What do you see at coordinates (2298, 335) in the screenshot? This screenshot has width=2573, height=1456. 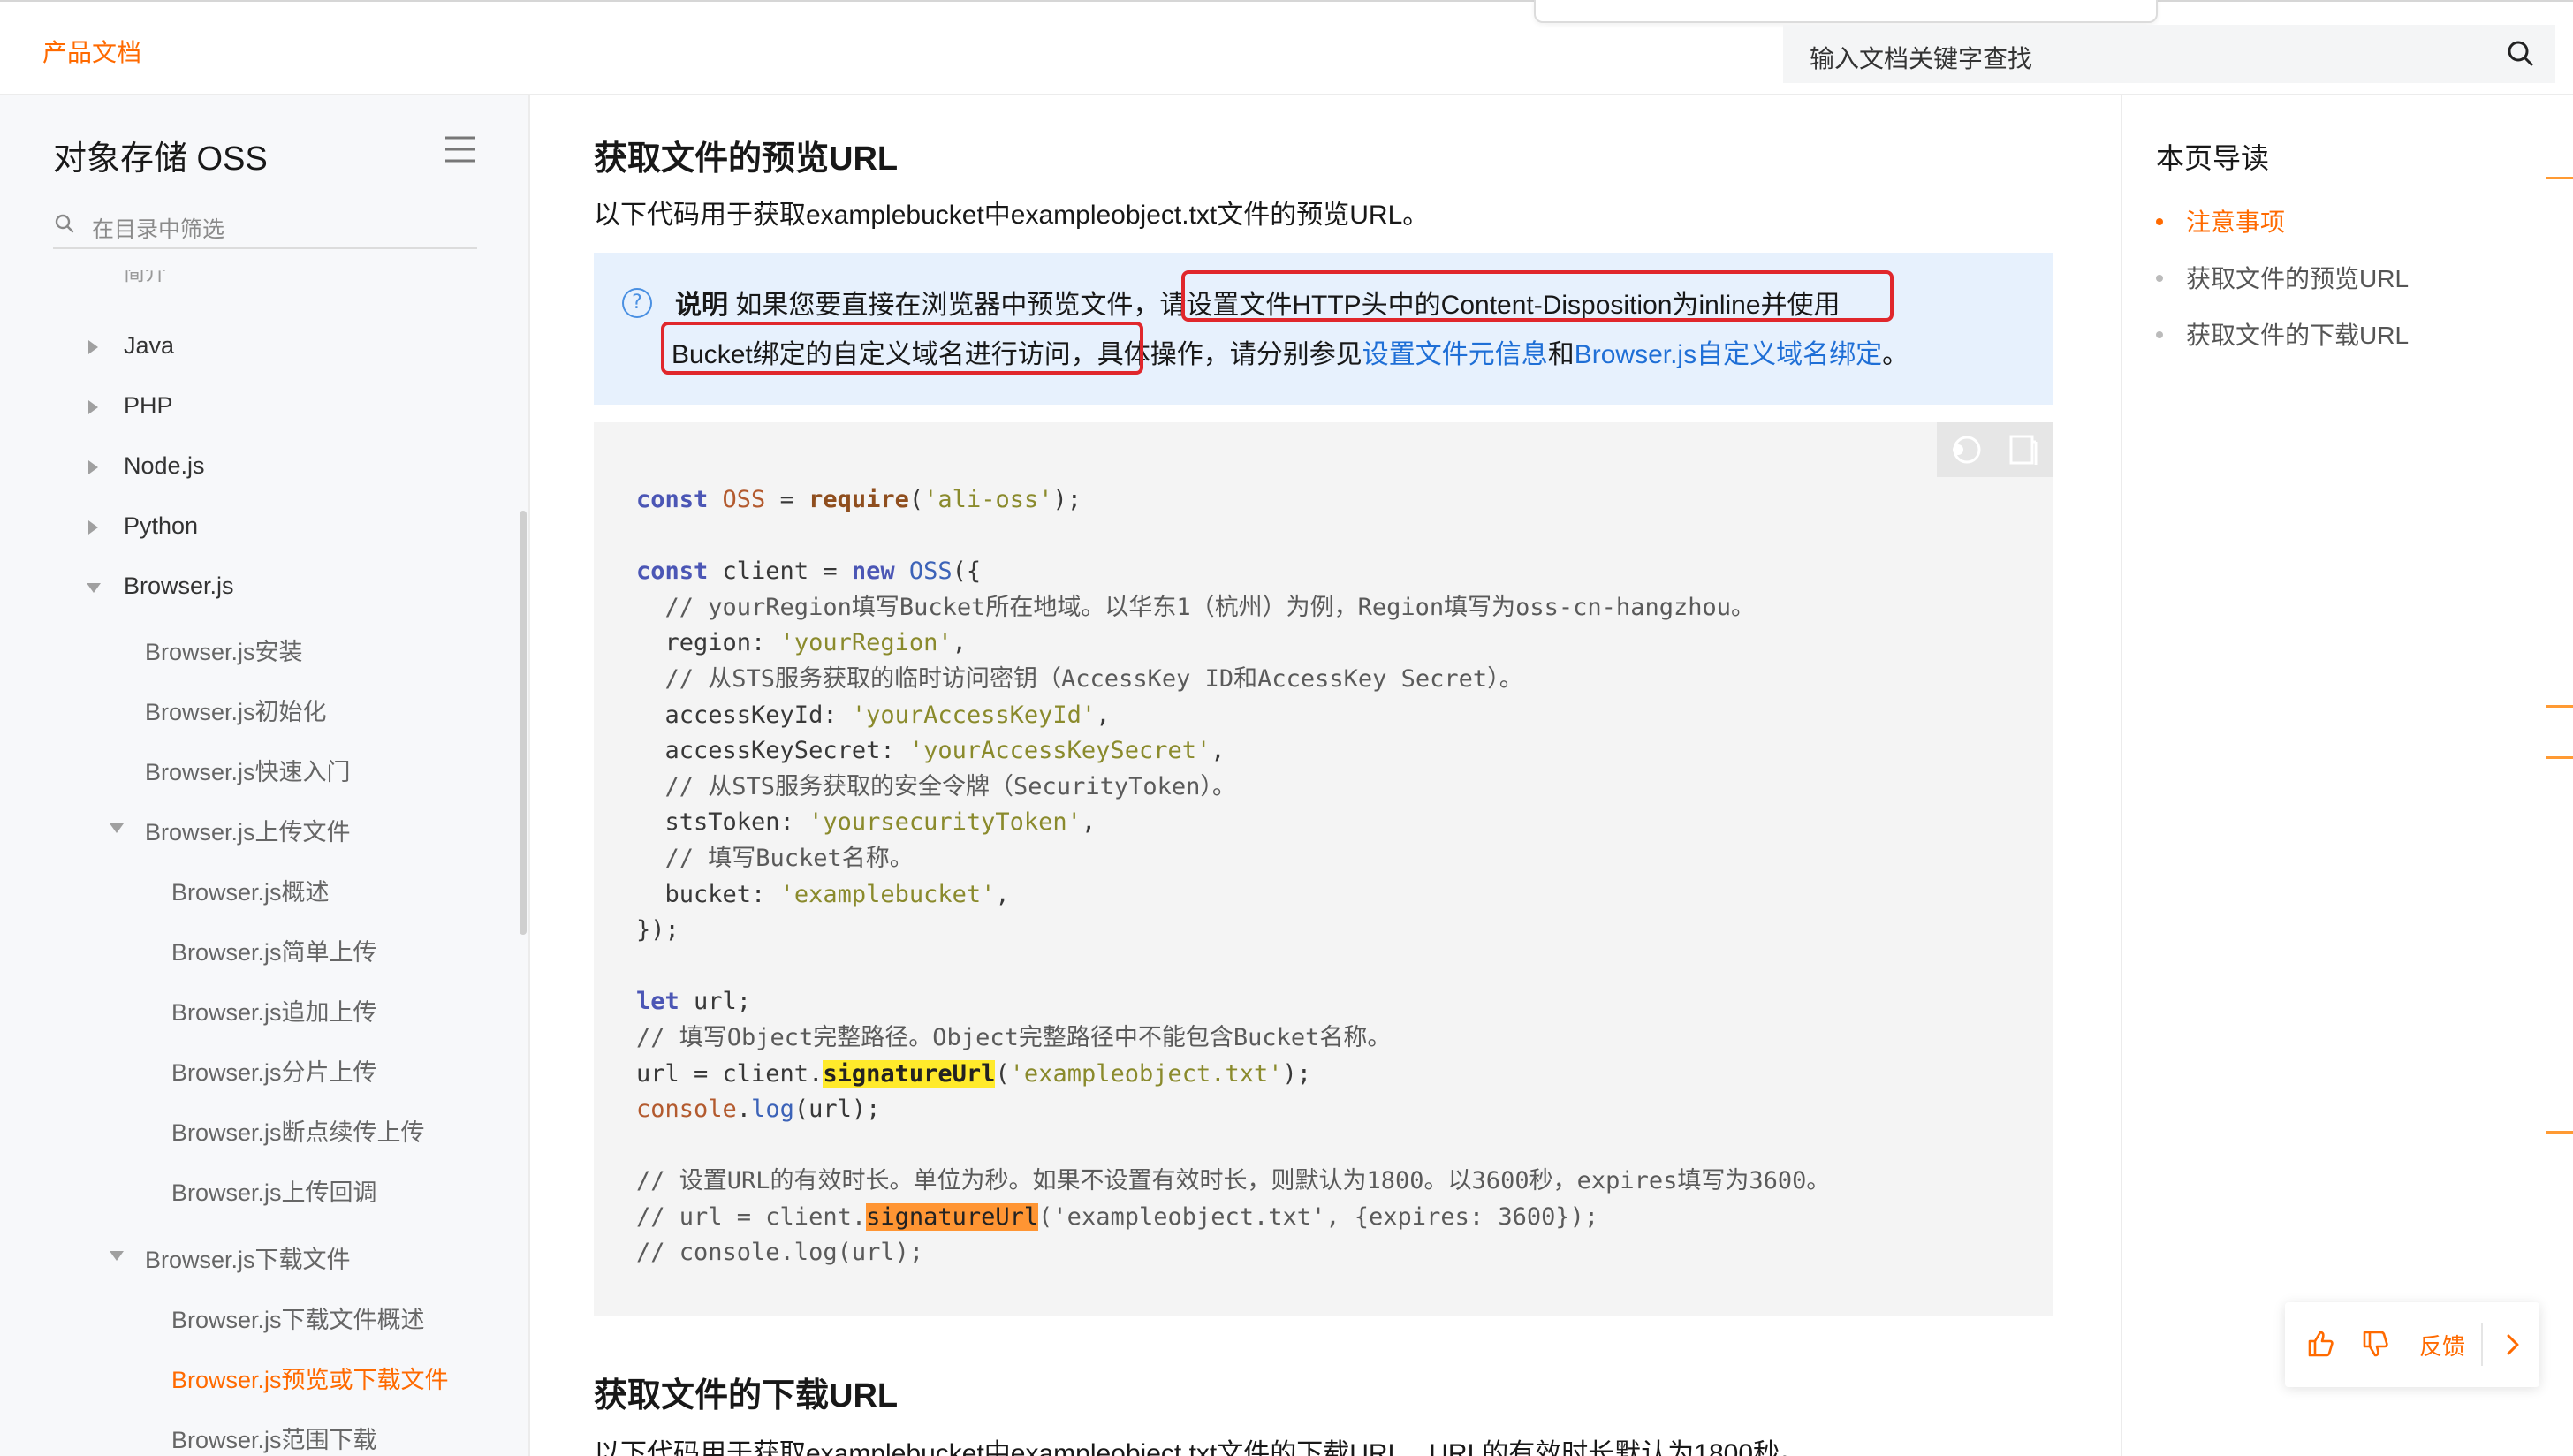 I see `toc-item-label: 获取文件的下载URL` at bounding box center [2298, 335].